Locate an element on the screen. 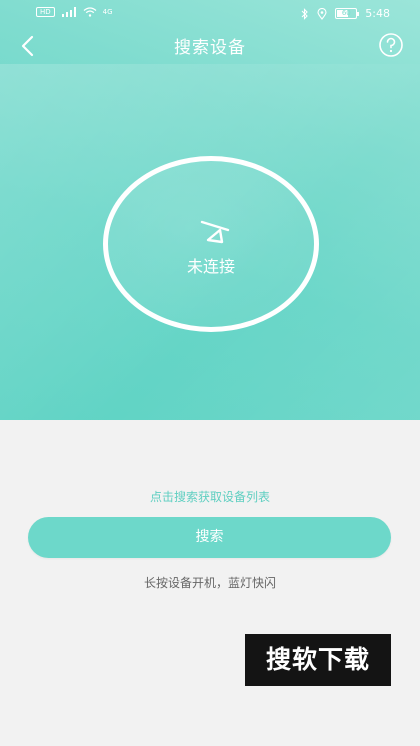  status-left: HD 4G is located at coordinates (74, 12).